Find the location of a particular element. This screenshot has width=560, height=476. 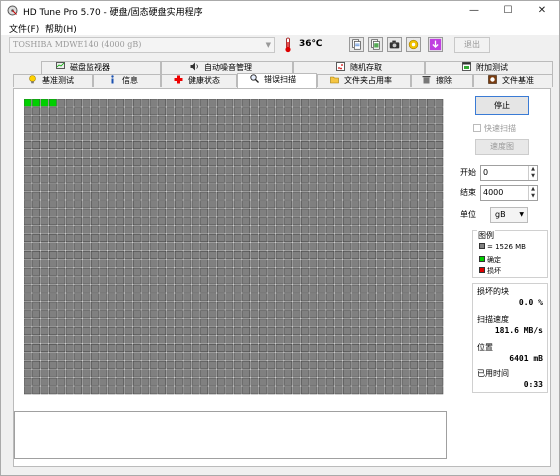

tab-info: 信息 is located at coordinates (127, 80).